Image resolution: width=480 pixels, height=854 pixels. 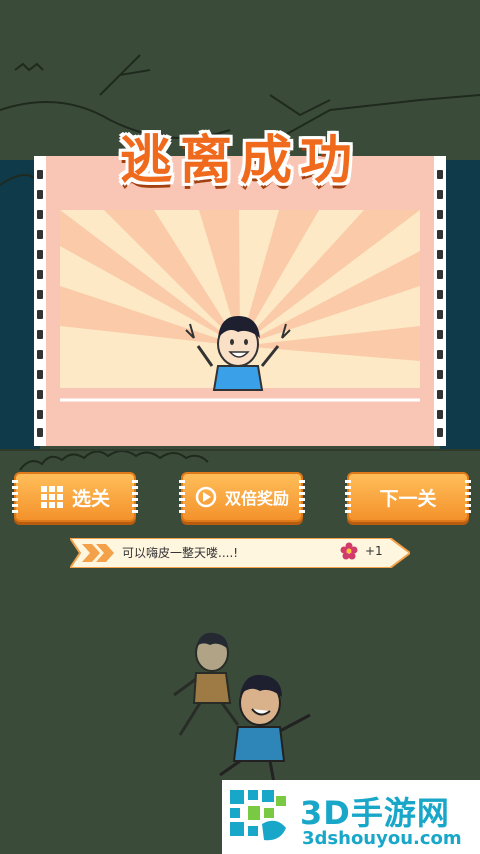 I want to click on banner-message: 可以嗨皮一整天喽....!, so click(x=180, y=553).